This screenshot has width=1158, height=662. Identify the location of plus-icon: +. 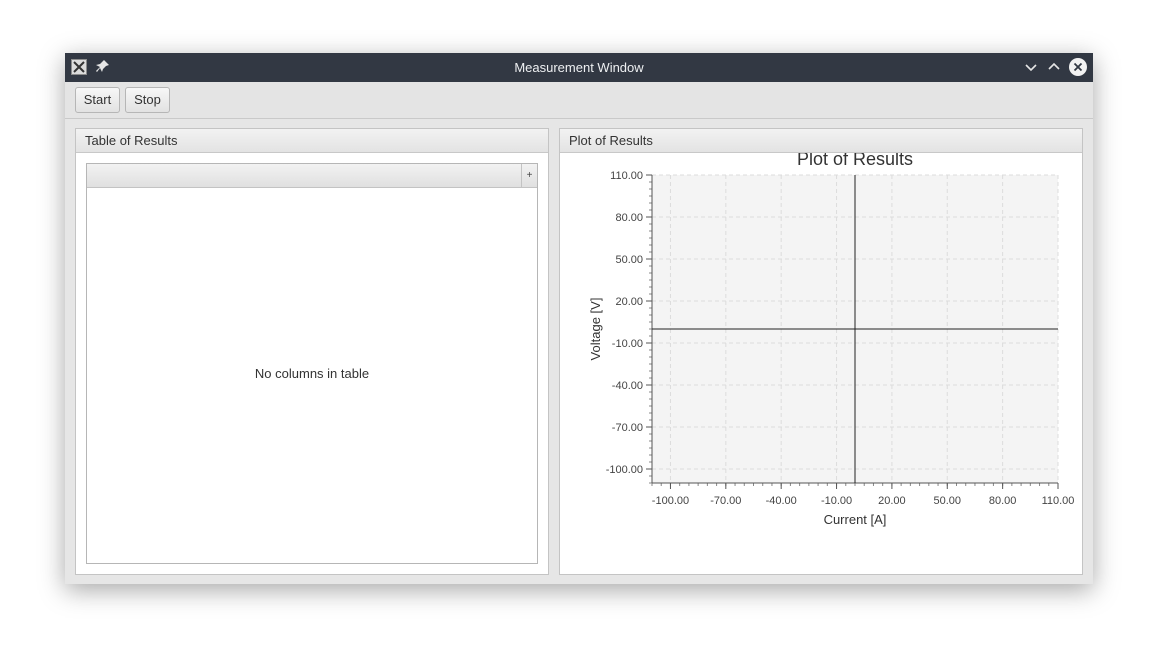
(529, 176).